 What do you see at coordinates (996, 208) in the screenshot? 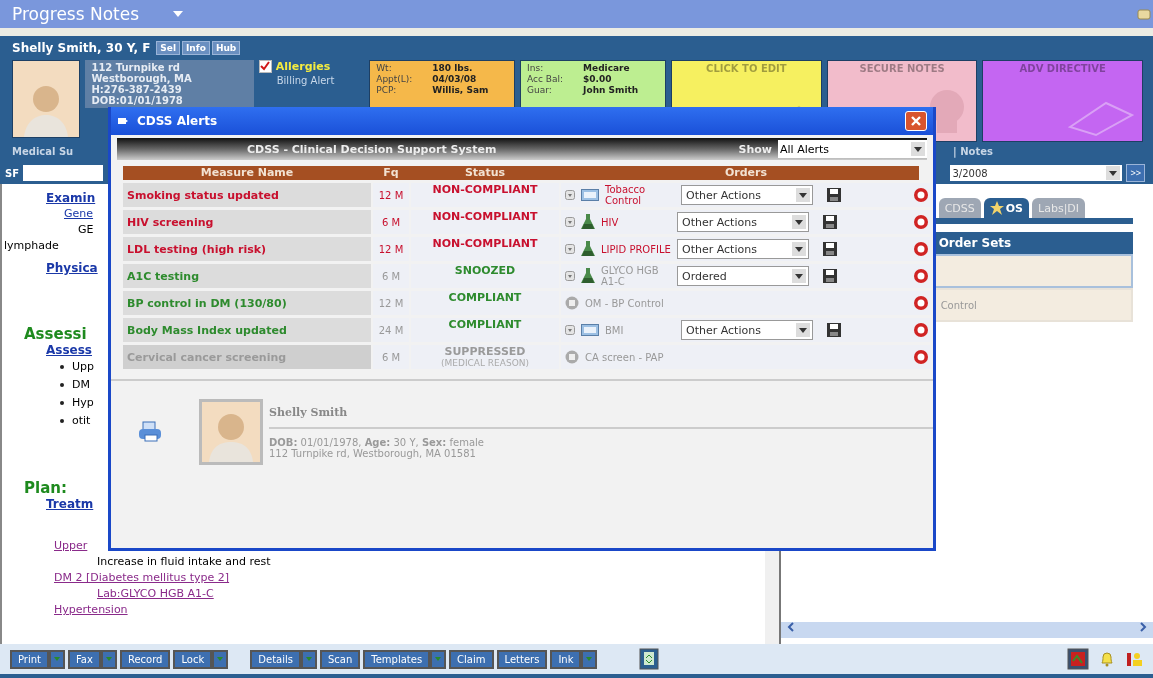
I see `star-icon` at bounding box center [996, 208].